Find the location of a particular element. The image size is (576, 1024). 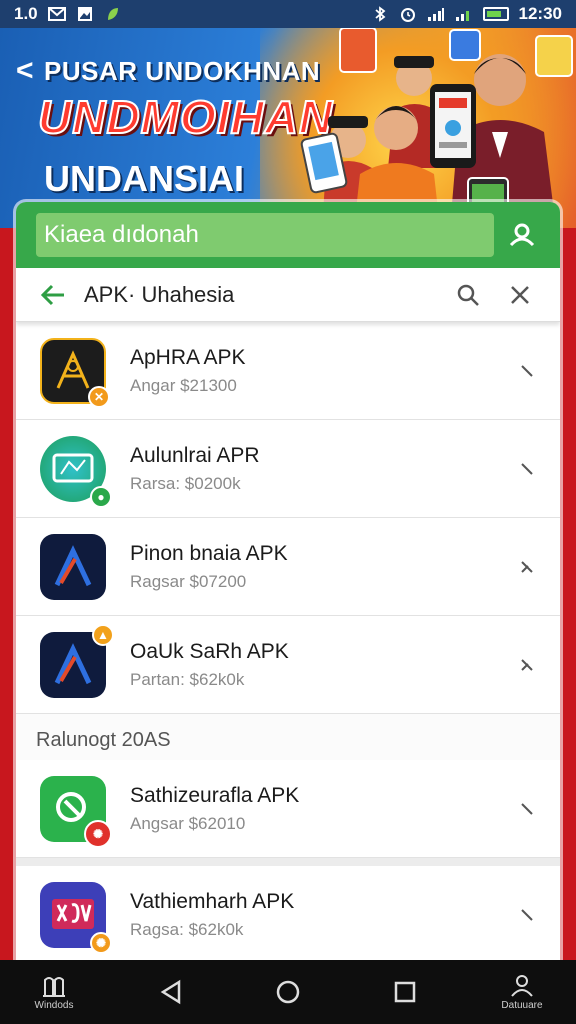

app-name: Sathizeurafla APK is located at coordinates (215, 795).